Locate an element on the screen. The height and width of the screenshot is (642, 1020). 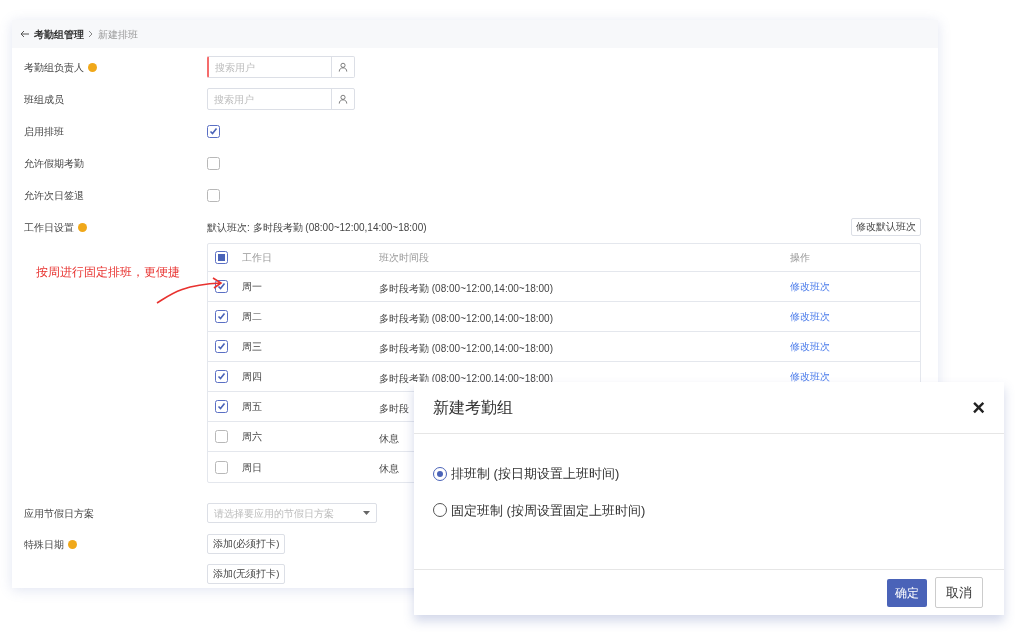
breadcrumb-current: 新建排班 is located at coordinates (118, 34).